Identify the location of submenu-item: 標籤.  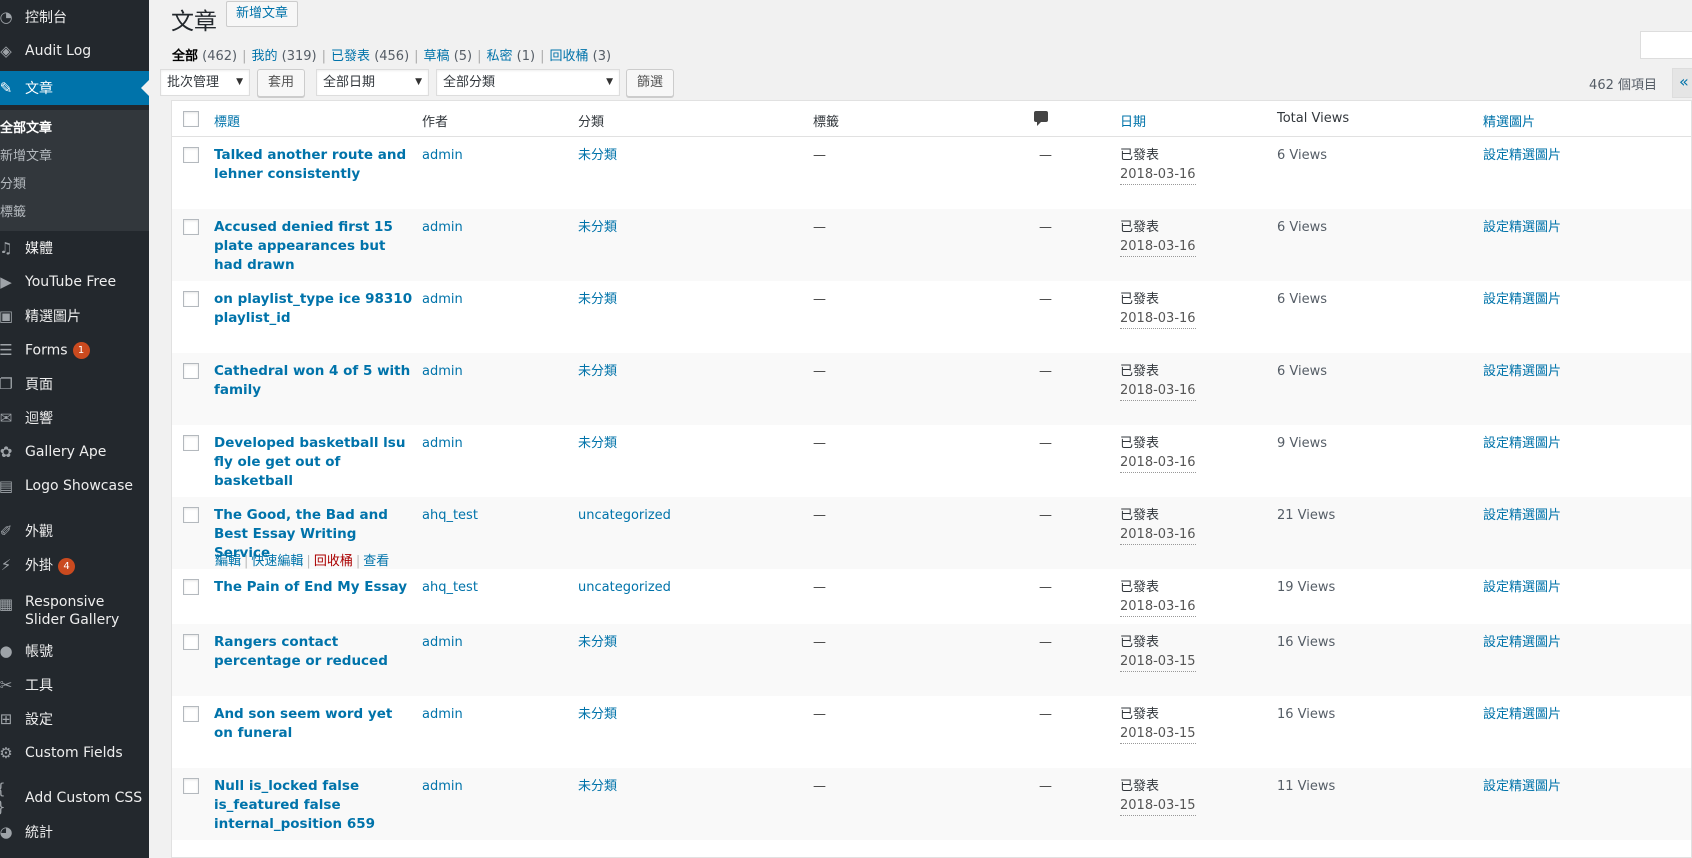
(13, 211).